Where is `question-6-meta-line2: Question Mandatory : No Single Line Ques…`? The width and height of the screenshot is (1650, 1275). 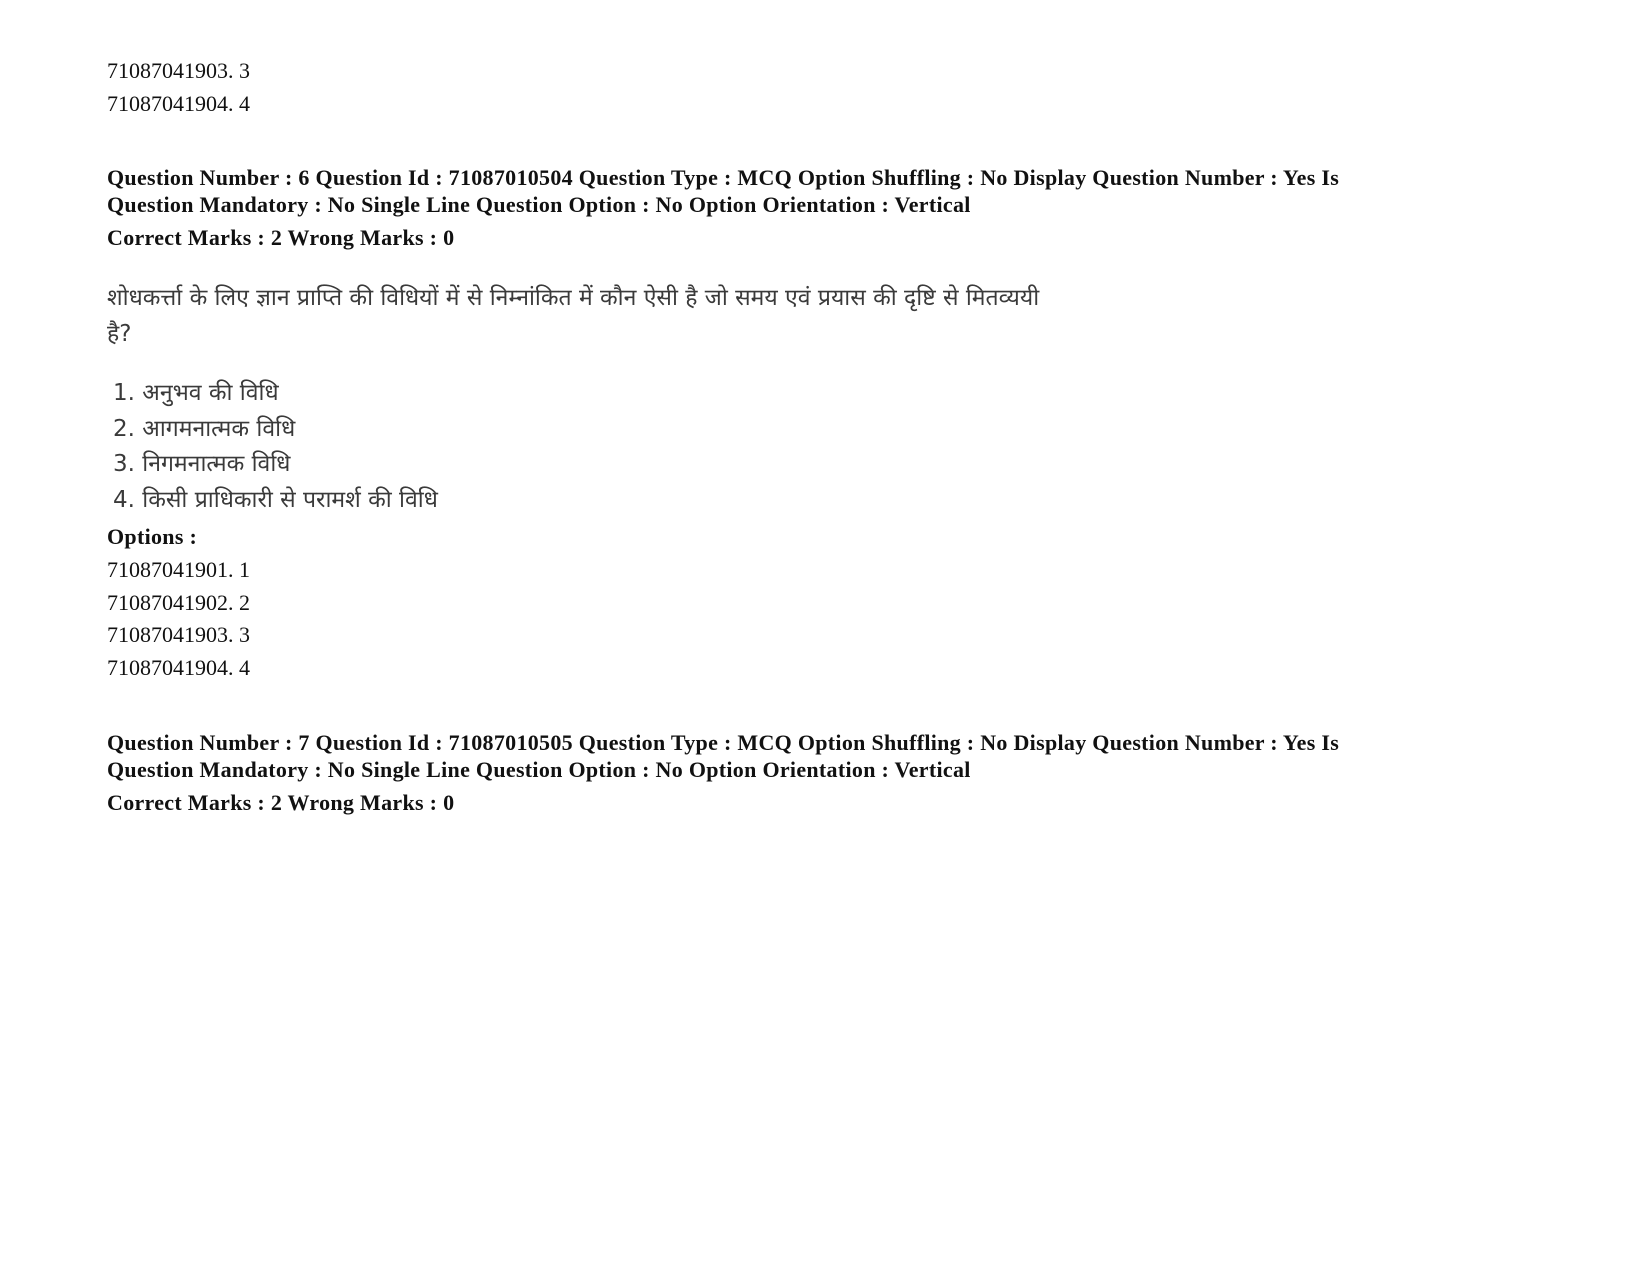 question-6-meta-line2: Question Mandatory : No Single Line Ques… is located at coordinates (539, 204).